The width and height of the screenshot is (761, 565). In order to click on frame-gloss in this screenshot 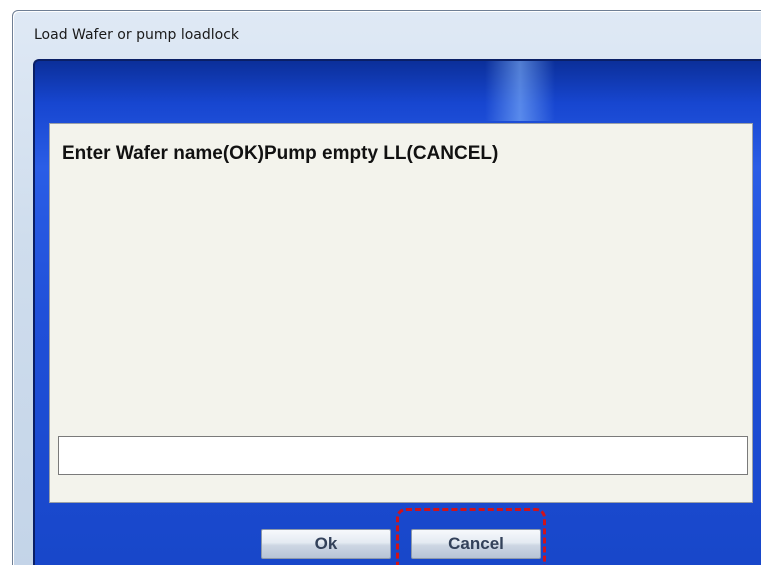, I will do `click(520, 91)`.